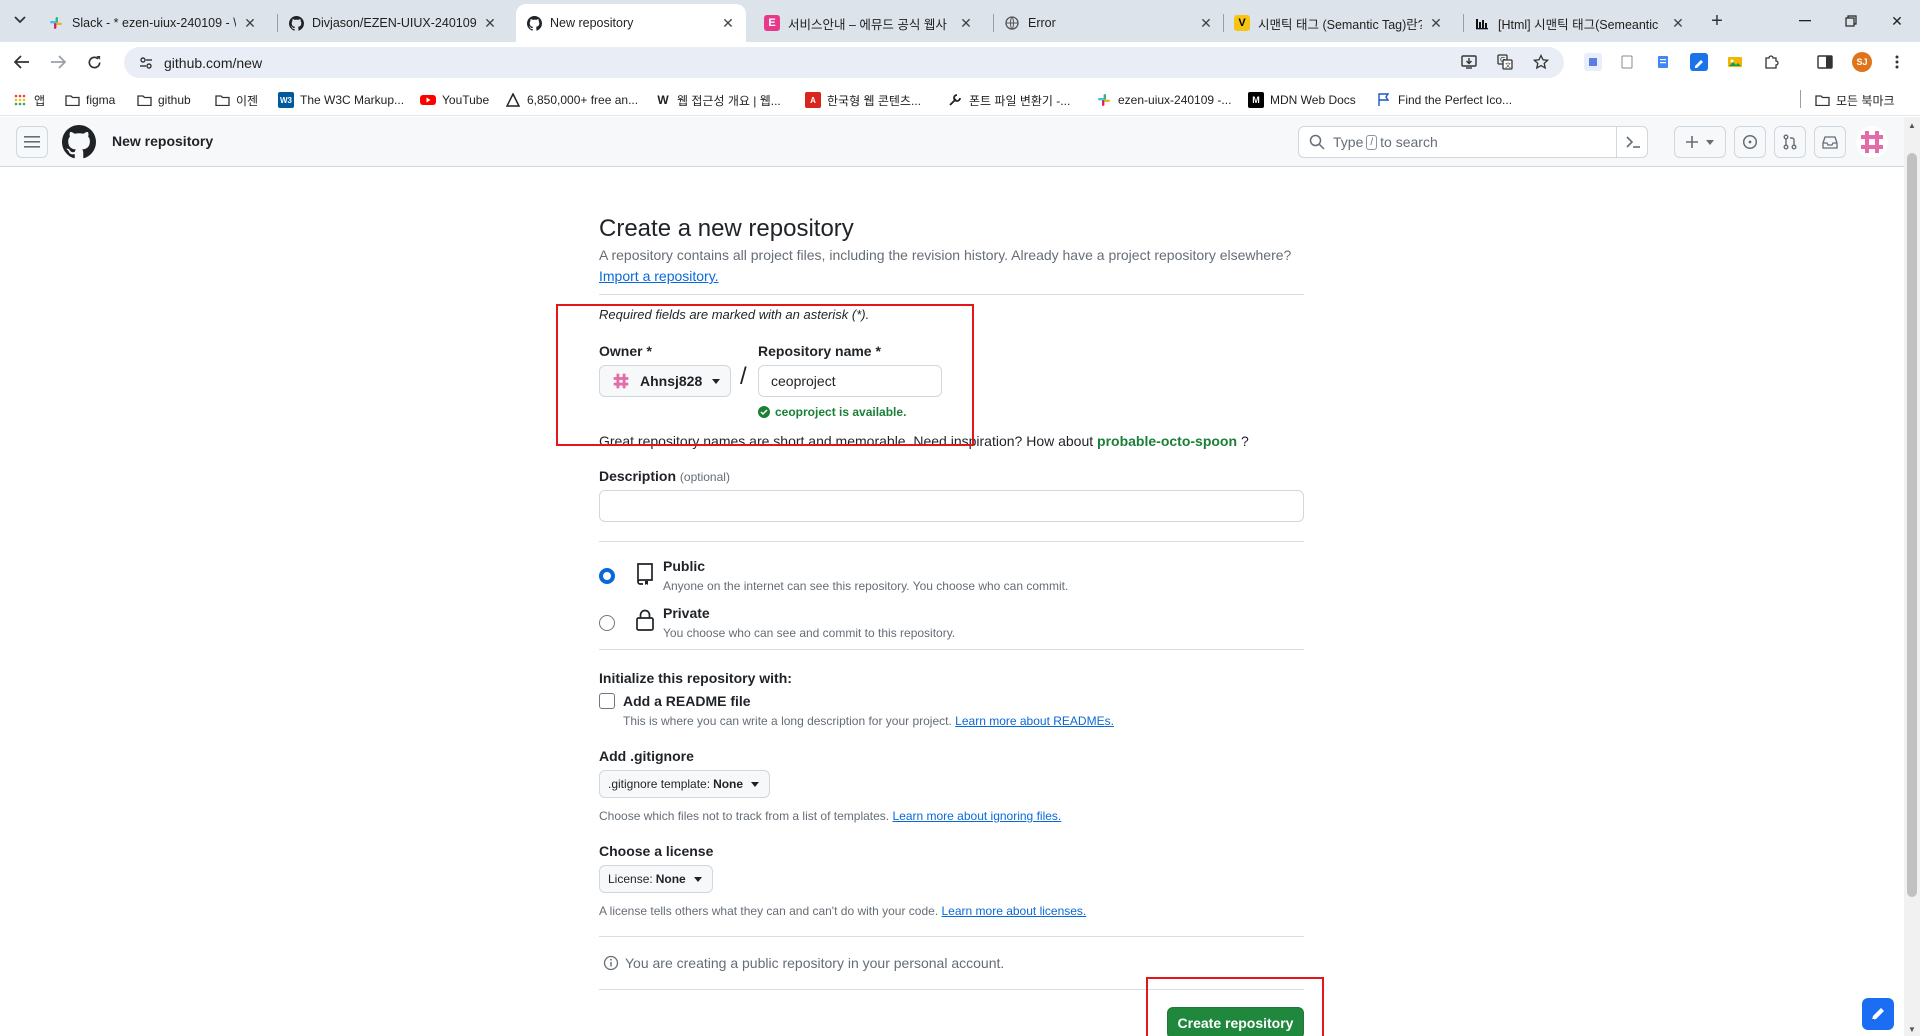 This screenshot has height=1036, width=1920. I want to click on floating-edit-pen-icon, so click(1878, 1014).